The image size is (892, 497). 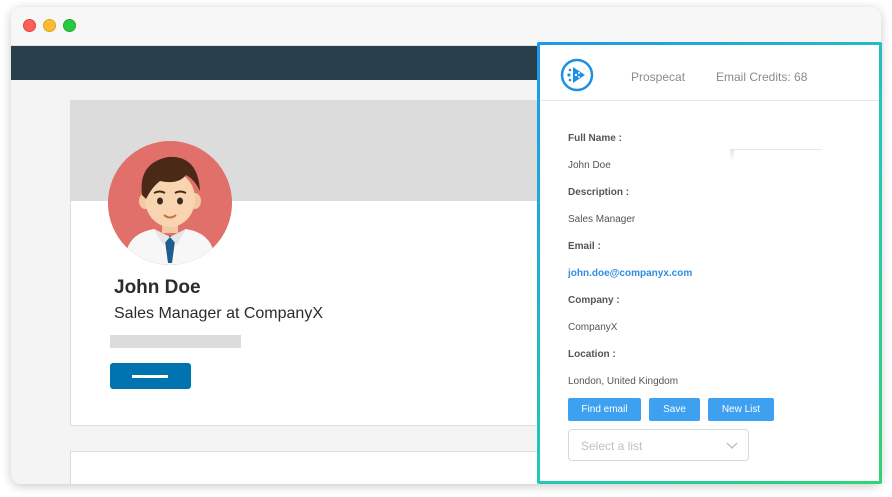 What do you see at coordinates (49, 25) in the screenshot?
I see `minimize-window-button` at bounding box center [49, 25].